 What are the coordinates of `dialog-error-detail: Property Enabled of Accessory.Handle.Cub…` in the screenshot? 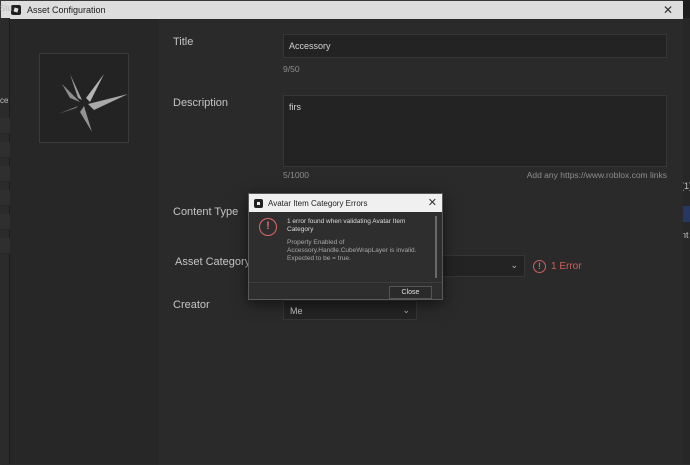 It's located at (352, 250).